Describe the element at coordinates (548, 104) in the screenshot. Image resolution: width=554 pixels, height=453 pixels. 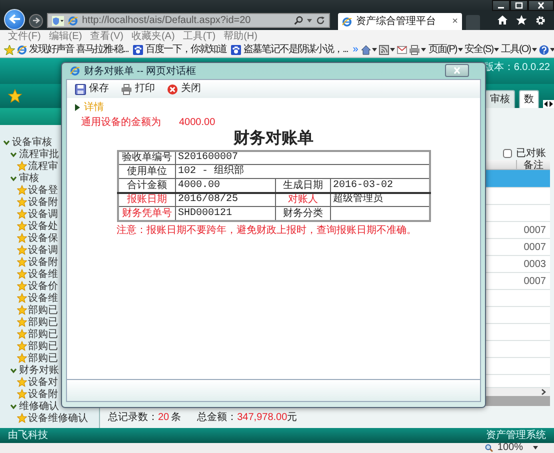
I see `scroll-arrows-icon` at that location.